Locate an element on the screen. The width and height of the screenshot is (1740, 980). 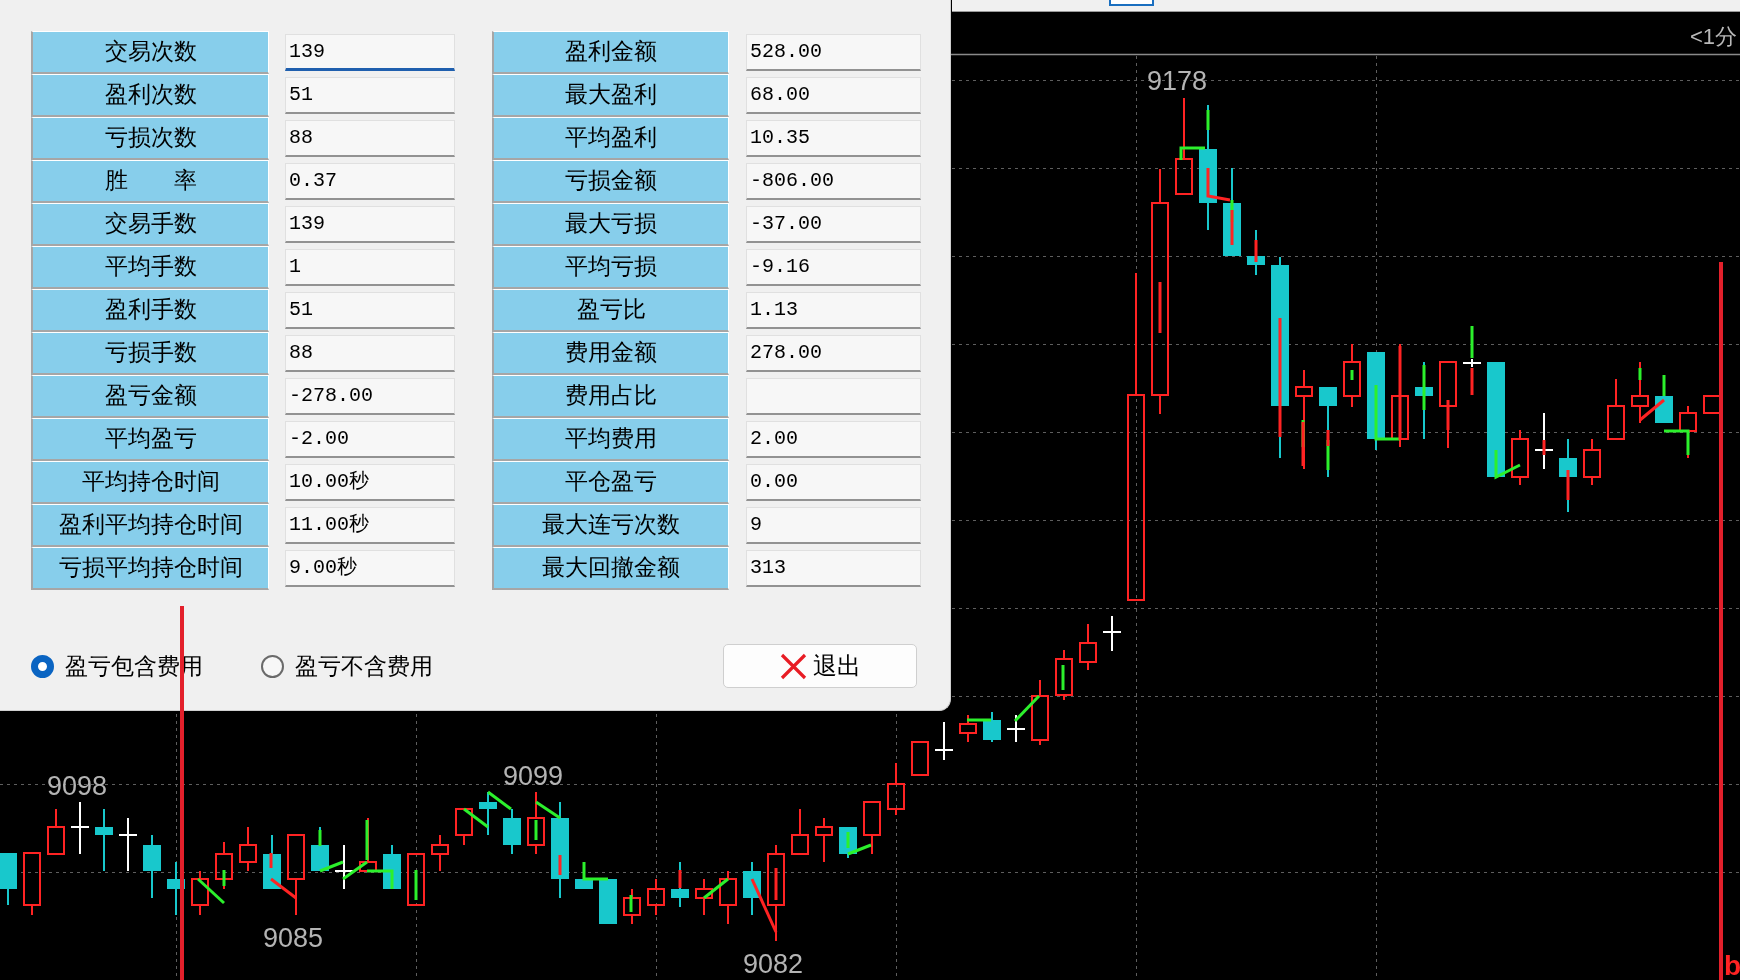
value-field: 1.13 is located at coordinates (833, 310).